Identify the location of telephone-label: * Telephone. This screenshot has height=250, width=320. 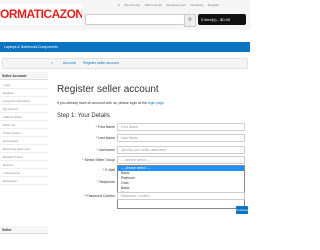
(105, 182).